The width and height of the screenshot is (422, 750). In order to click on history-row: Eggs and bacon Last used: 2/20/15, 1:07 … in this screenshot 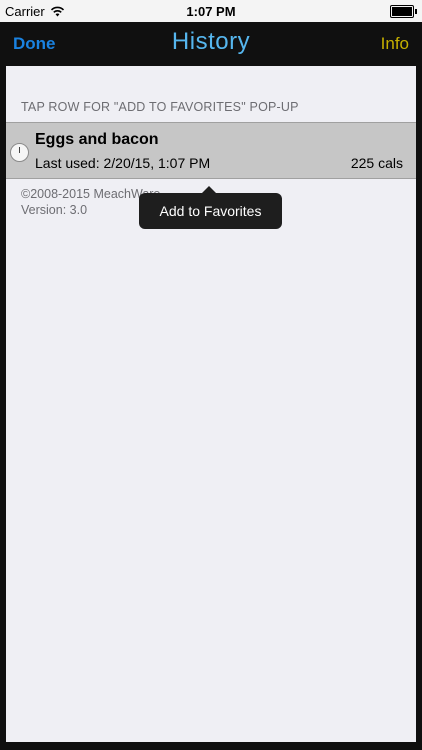, I will do `click(211, 150)`.